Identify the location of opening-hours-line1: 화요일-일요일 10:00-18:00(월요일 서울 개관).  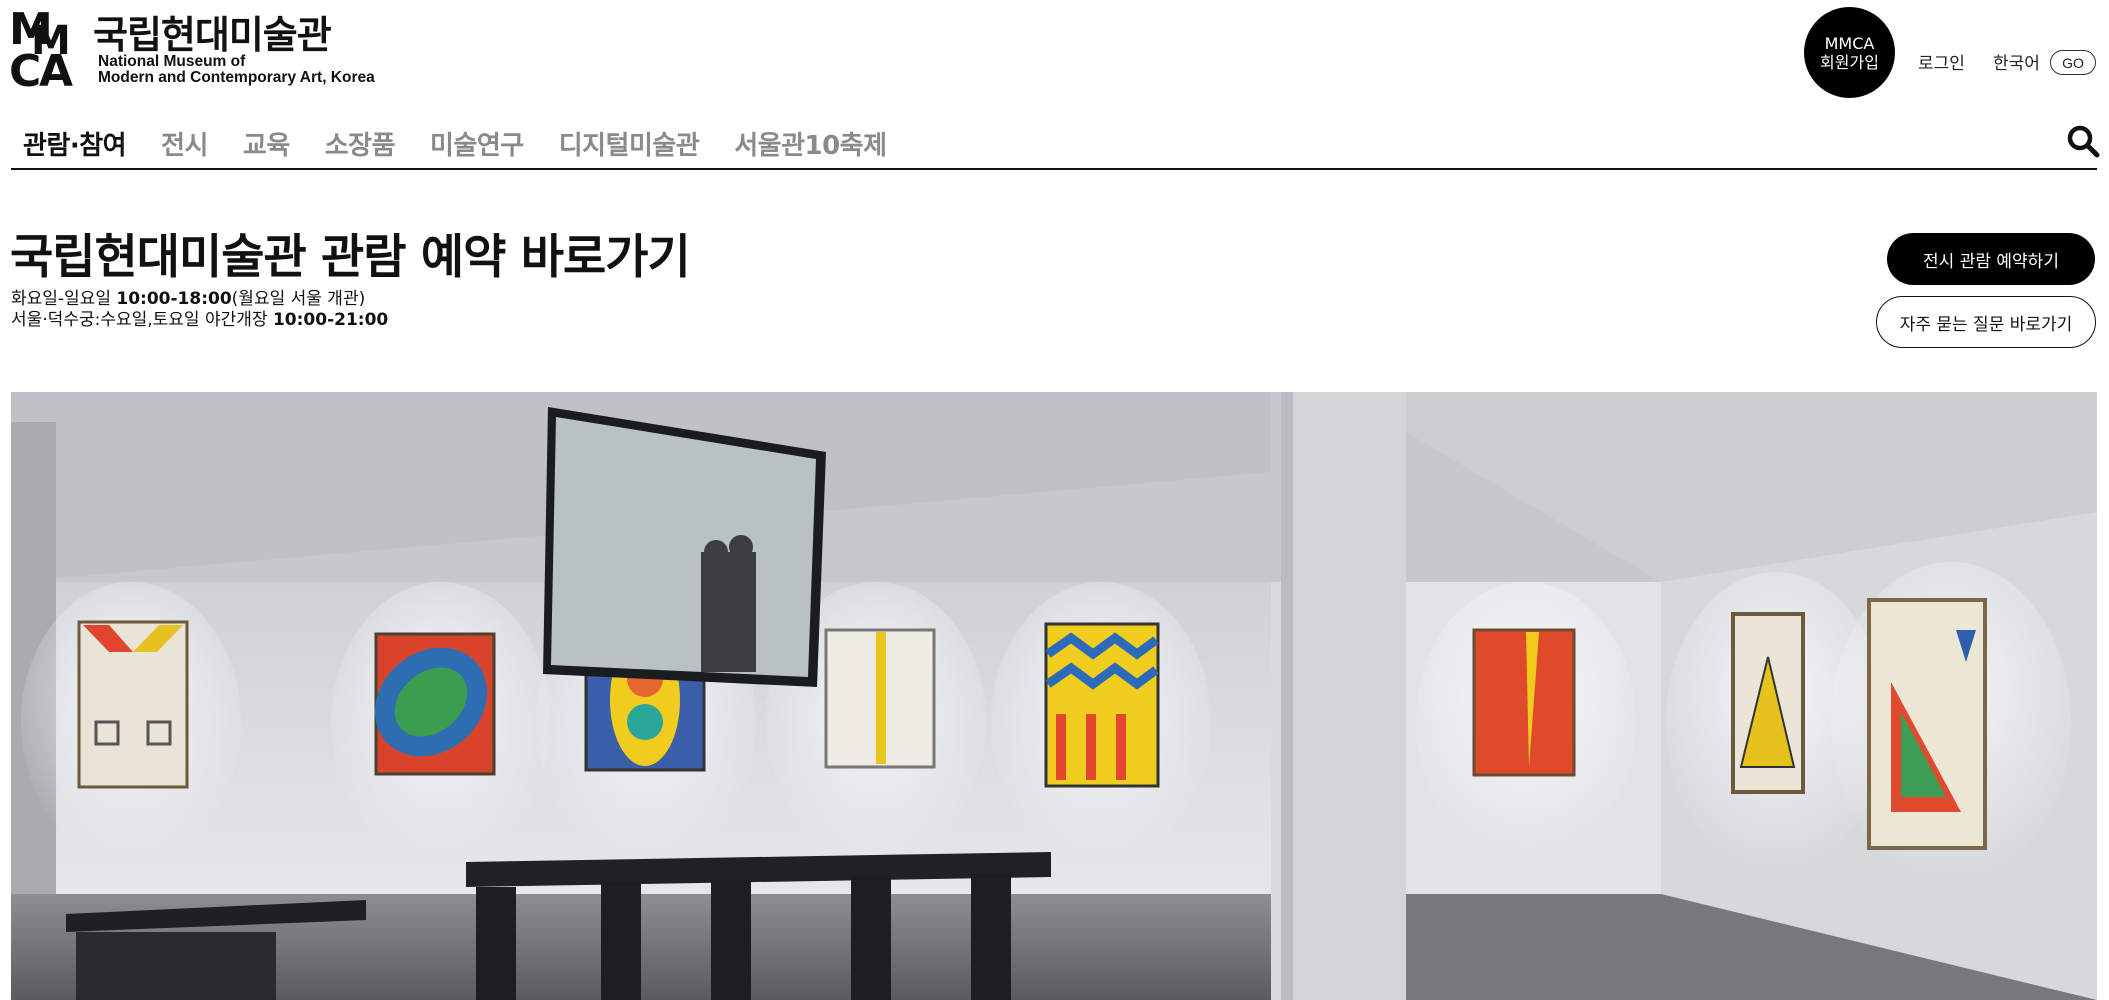
(199, 299).